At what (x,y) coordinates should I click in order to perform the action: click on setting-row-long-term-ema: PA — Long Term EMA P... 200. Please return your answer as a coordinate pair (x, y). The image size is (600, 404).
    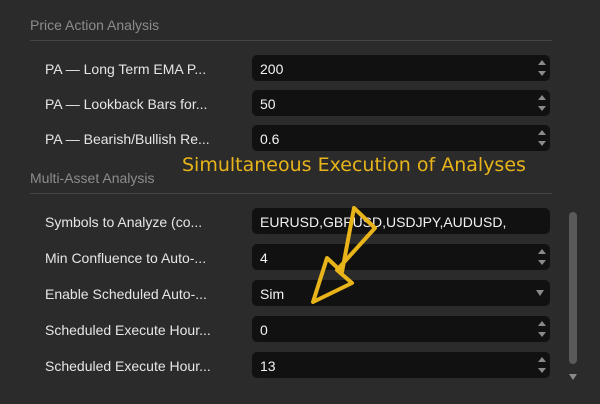
    Looking at the image, I should click on (300, 69).